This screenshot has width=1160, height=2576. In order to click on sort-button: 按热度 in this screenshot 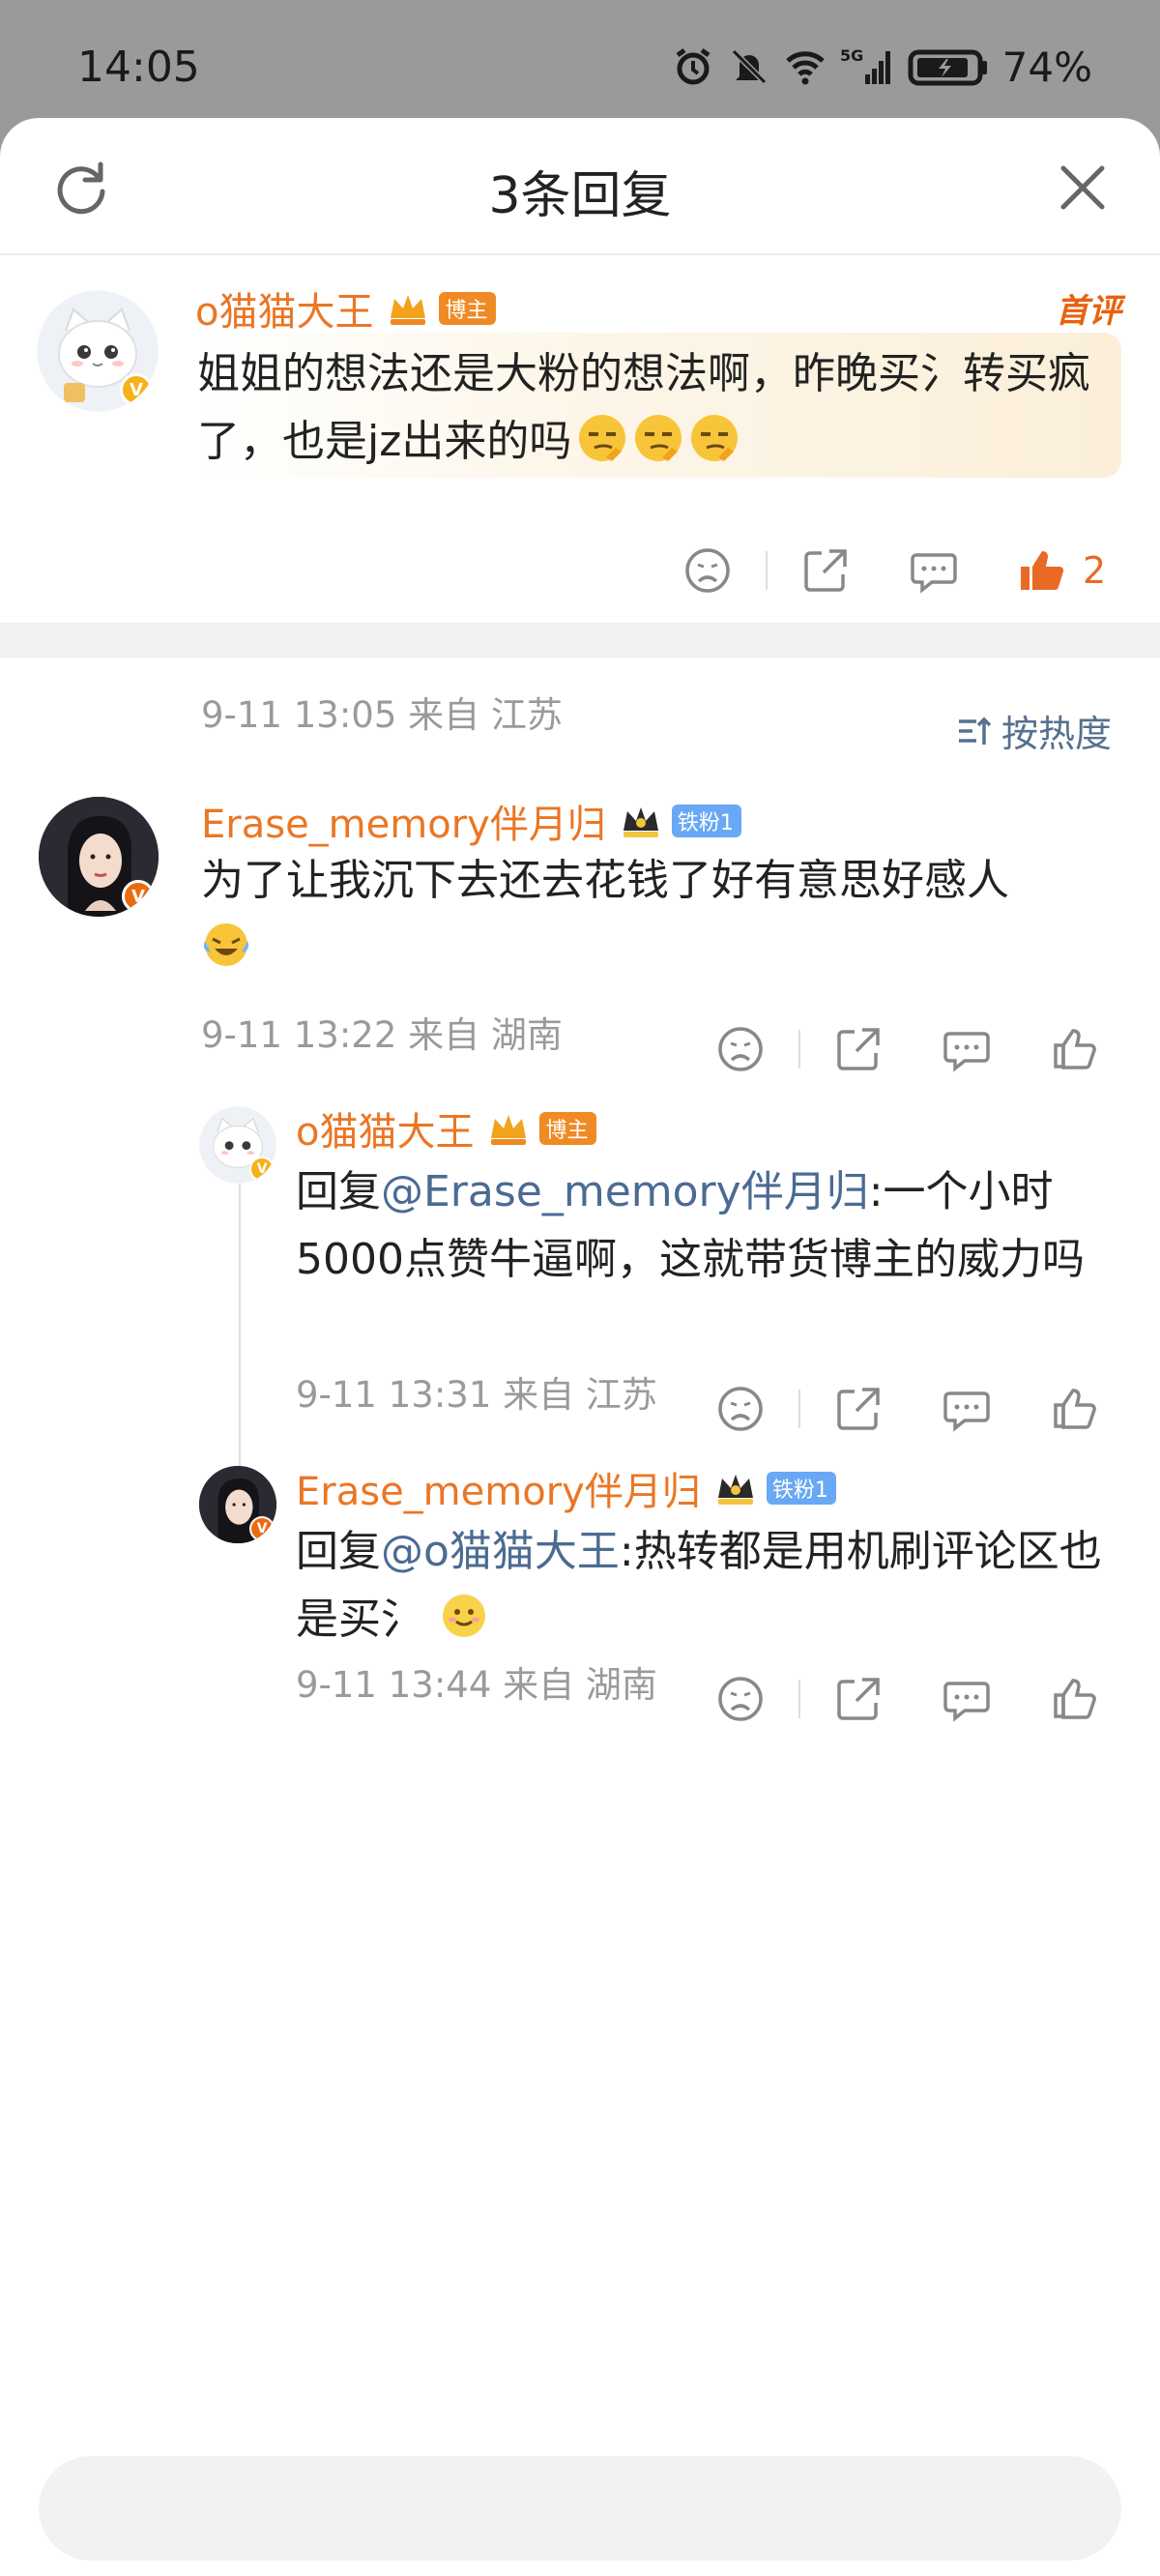, I will do `click(1033, 730)`.